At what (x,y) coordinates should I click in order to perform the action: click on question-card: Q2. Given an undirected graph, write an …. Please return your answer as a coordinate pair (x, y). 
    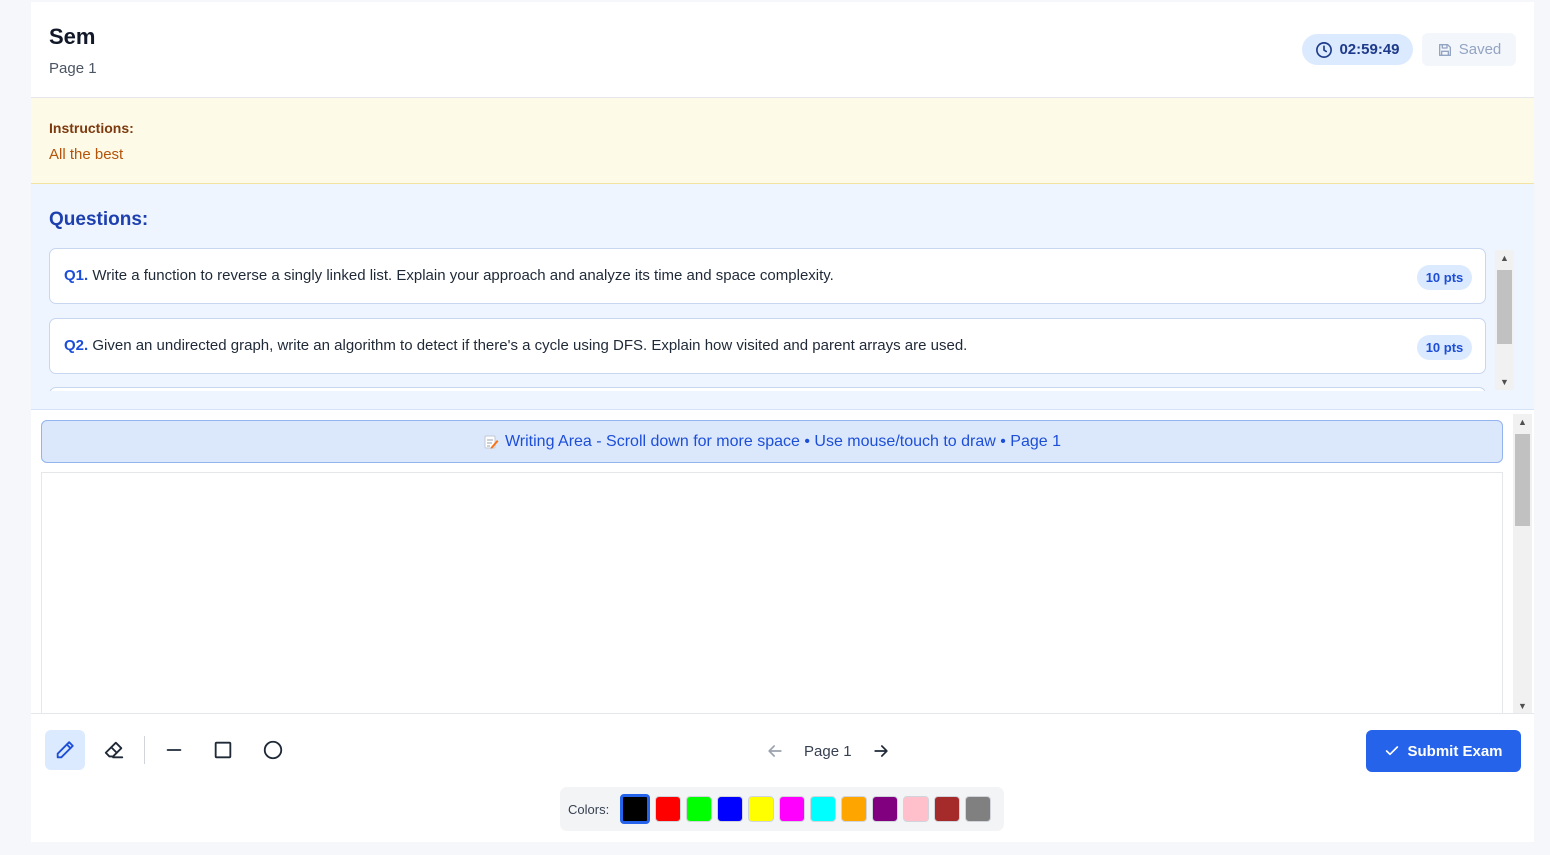
    Looking at the image, I should click on (767, 346).